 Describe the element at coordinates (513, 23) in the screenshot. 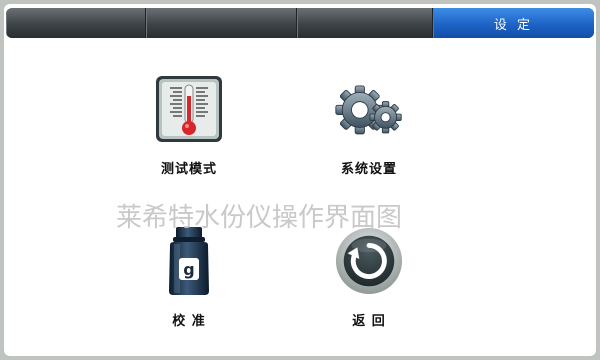

I see `tab-settings: 设 定` at that location.